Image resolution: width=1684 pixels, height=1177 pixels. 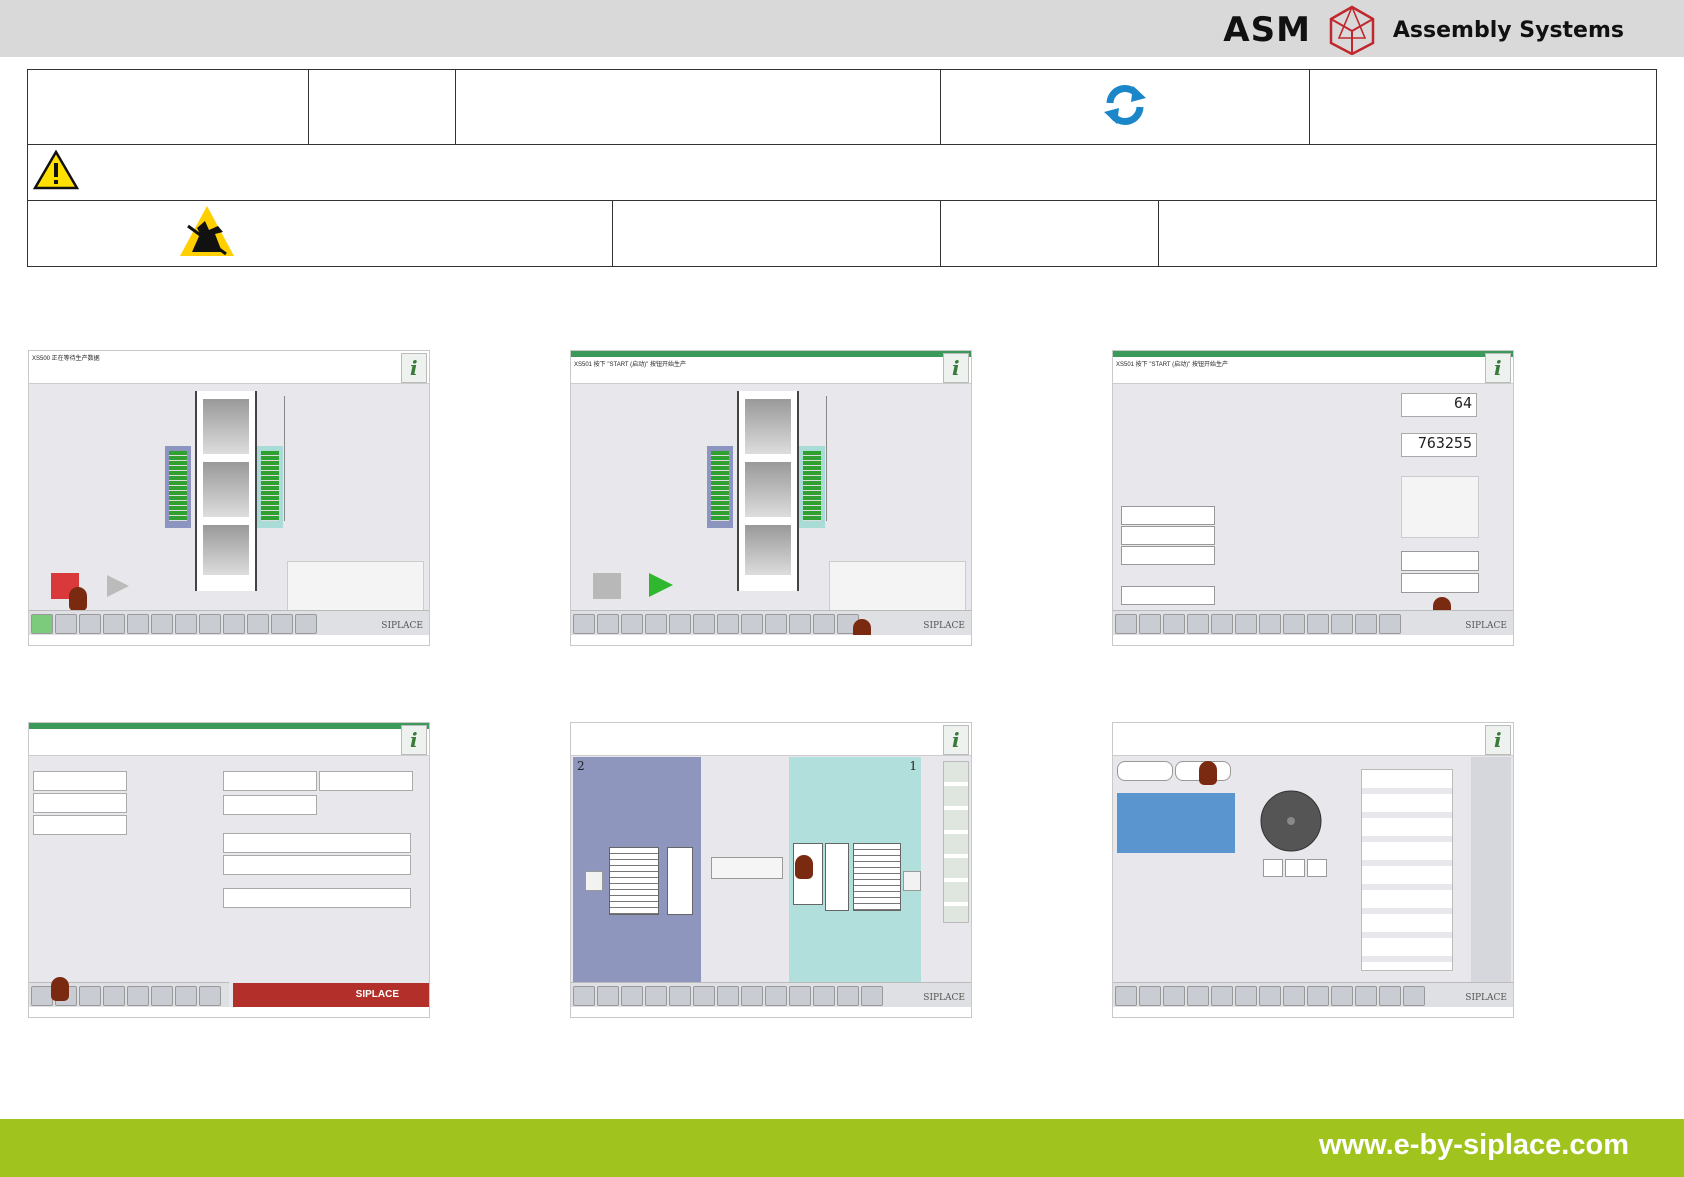 I want to click on manual-button, so click(x=1440, y=583).